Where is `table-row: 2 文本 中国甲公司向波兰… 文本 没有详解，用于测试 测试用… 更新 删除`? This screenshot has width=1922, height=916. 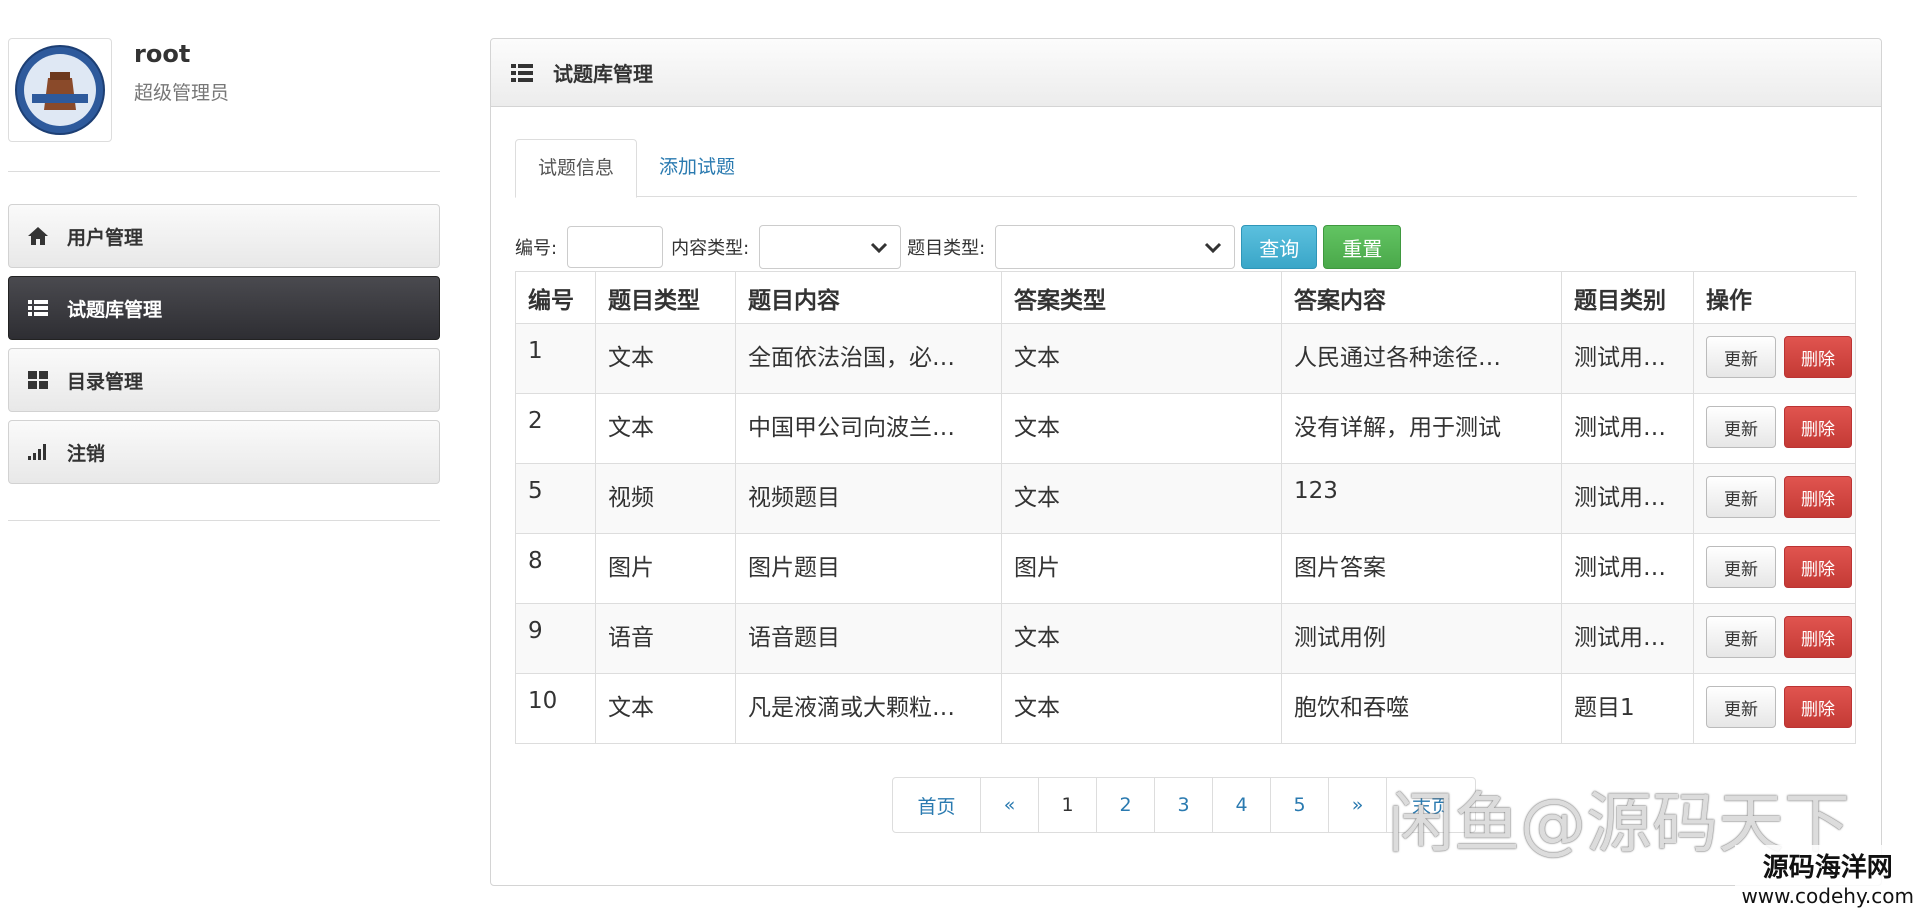
table-row: 2 文本 中国甲公司向波兰… 文本 没有详解，用于测试 测试用… 更新 删除 is located at coordinates (1185, 428).